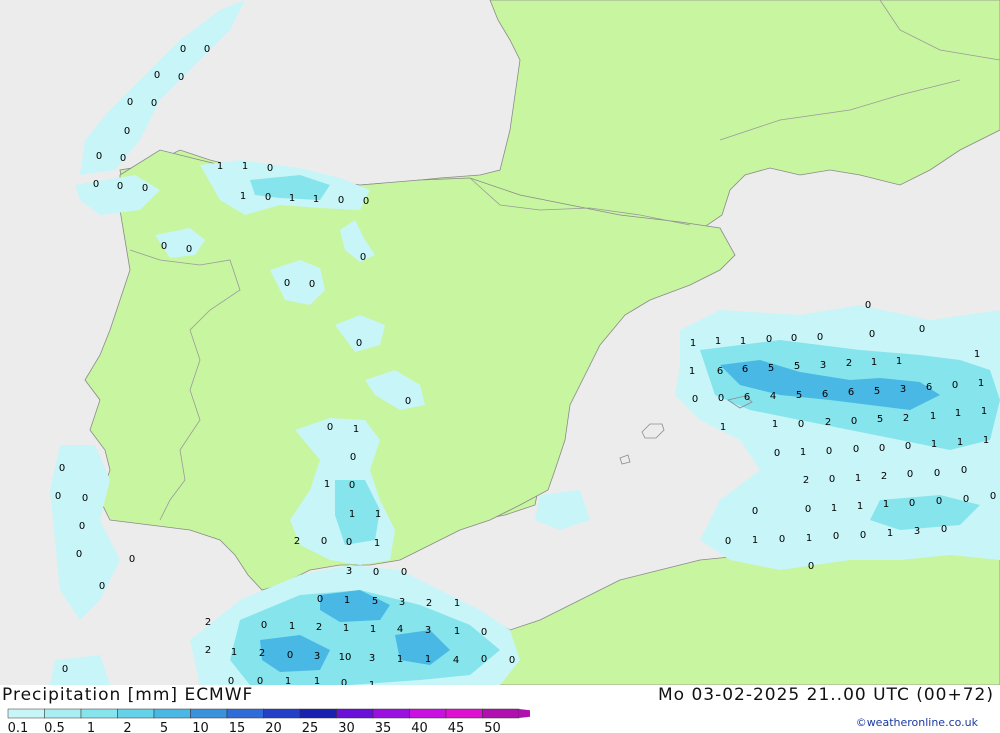 The width and height of the screenshot is (1000, 733). What do you see at coordinates (273, 727) in the screenshot?
I see `legend-label: 20` at bounding box center [273, 727].